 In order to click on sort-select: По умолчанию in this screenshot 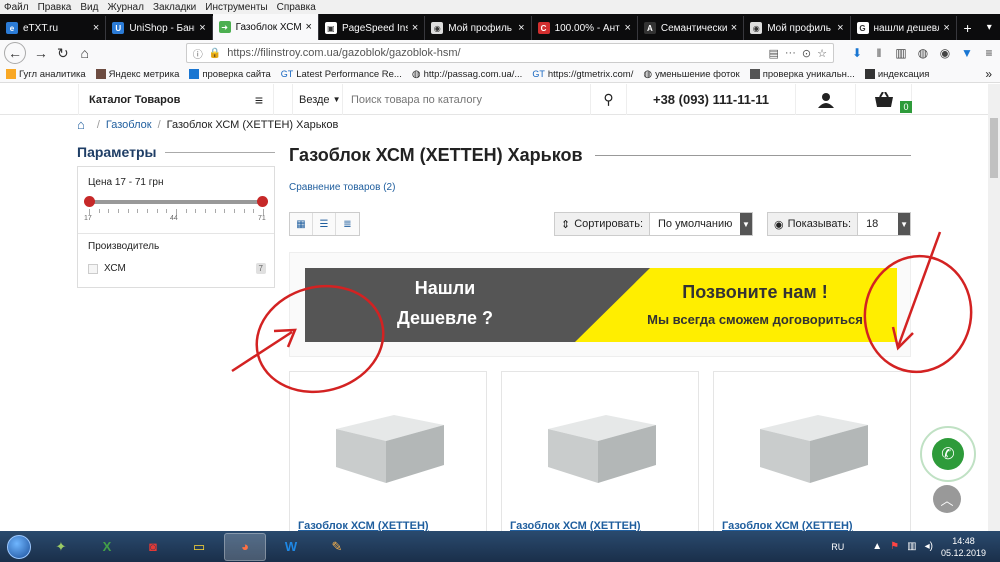, I will do `click(695, 224)`.